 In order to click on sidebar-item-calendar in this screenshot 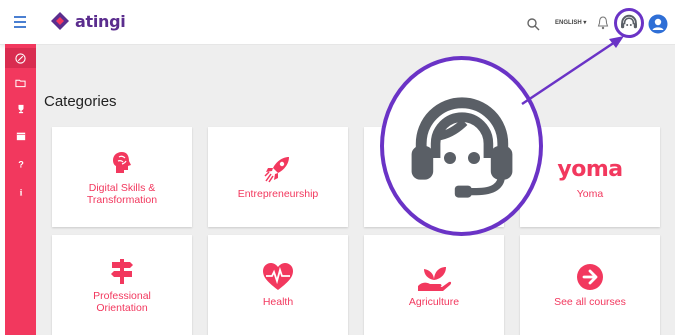, I will do `click(20, 136)`.